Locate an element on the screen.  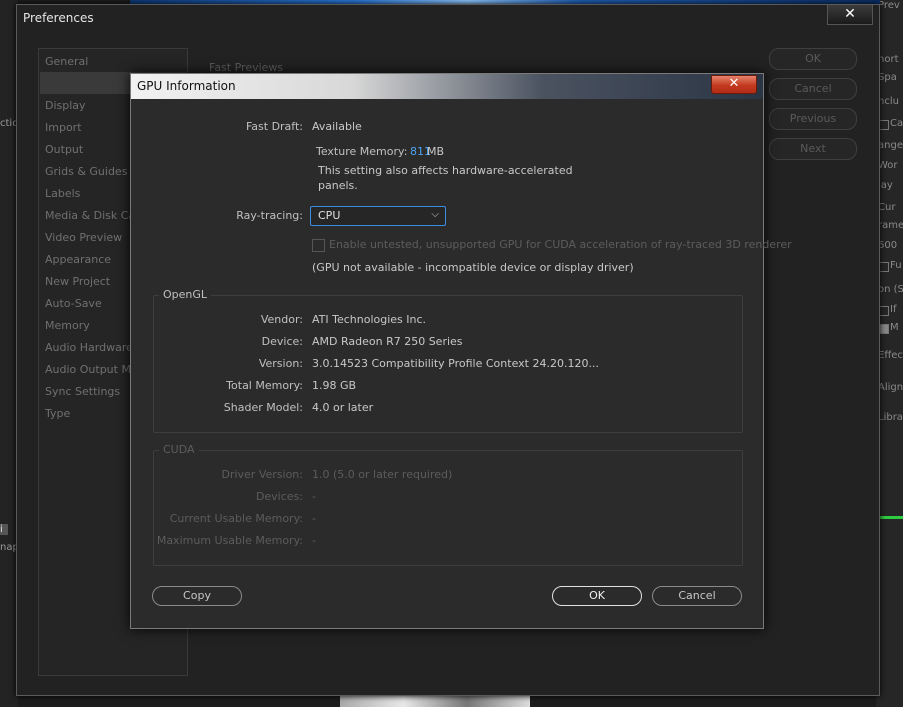
opengl-device-value: AMD Radeon R7 250 Series is located at coordinates (387, 341).